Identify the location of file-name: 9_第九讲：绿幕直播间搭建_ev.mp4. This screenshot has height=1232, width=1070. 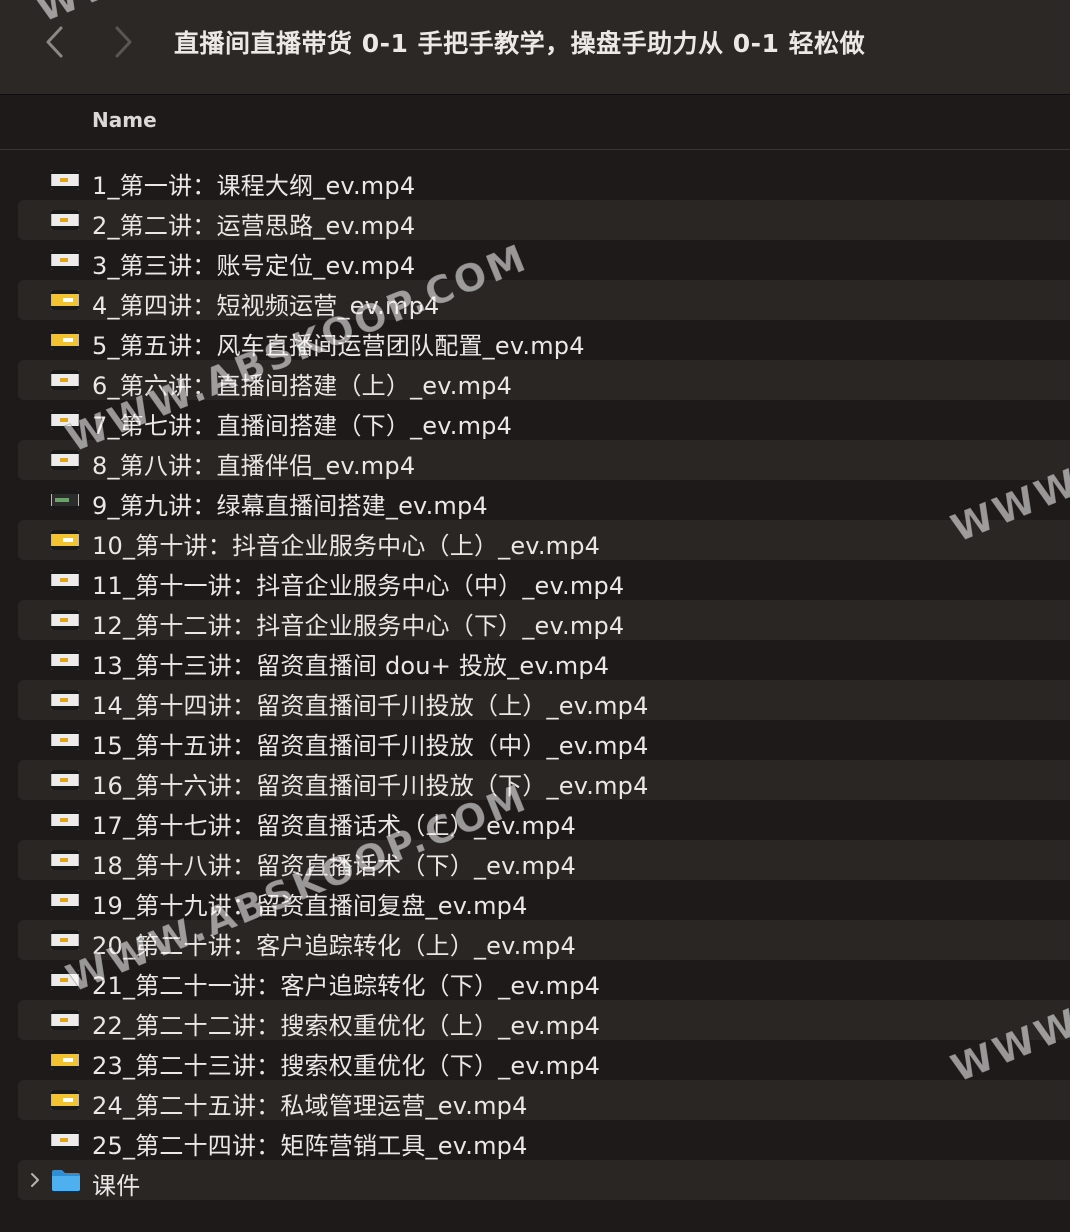
(290, 506).